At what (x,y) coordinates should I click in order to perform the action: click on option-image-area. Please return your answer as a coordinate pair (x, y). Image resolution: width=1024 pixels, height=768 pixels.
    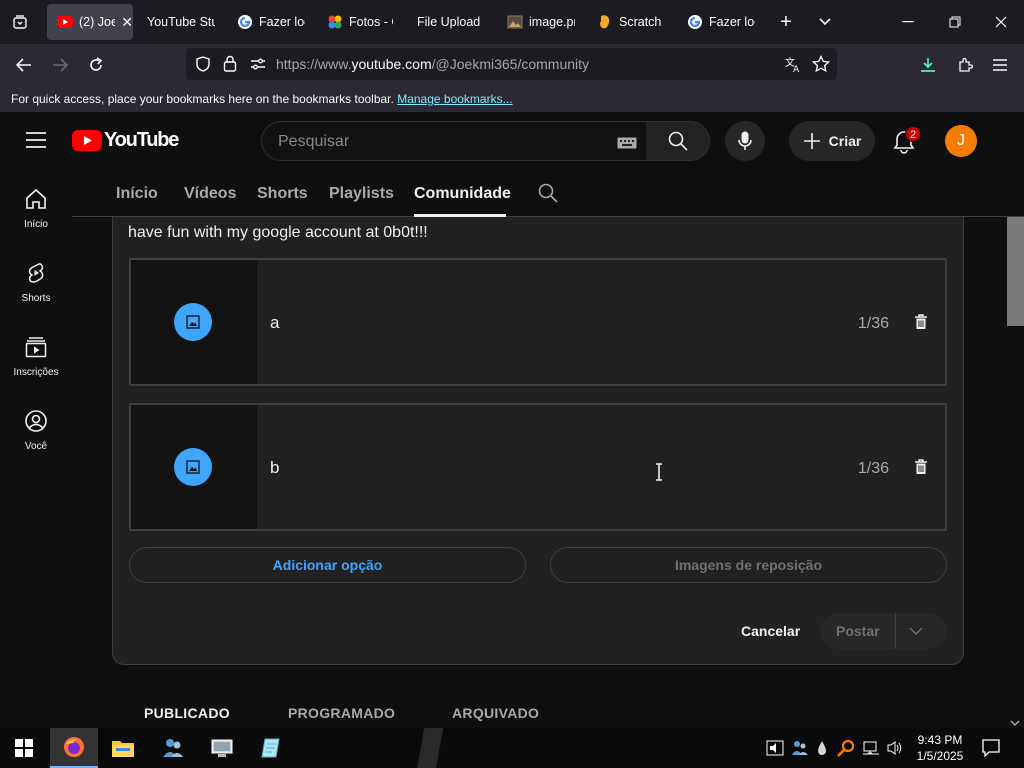
    Looking at the image, I should click on (194, 467).